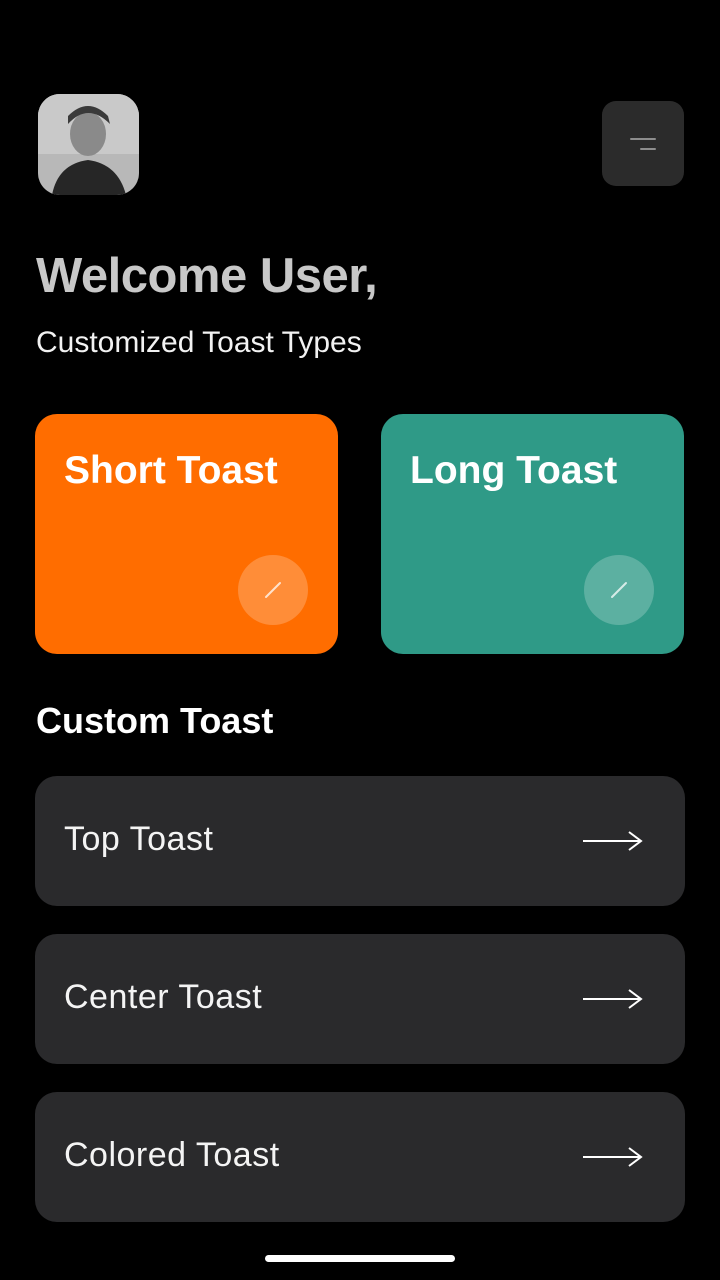  I want to click on list-item-label: Top Toast, so click(139, 839).